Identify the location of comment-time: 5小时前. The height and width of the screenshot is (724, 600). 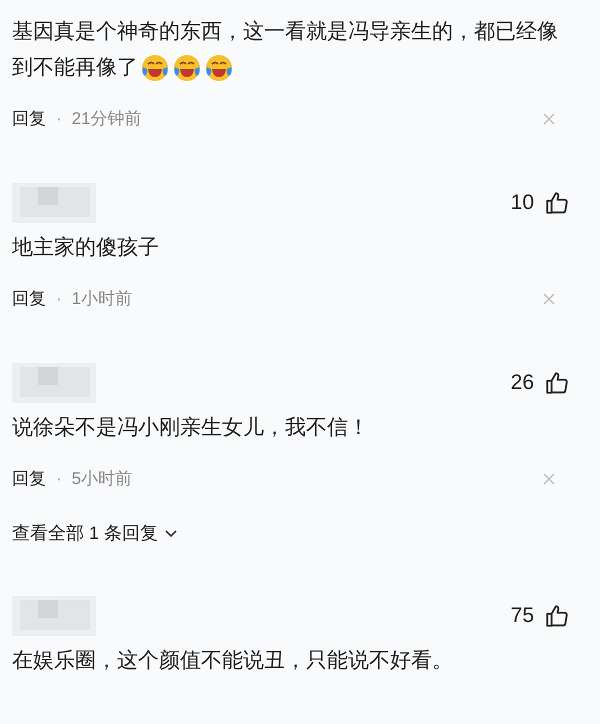
(102, 479).